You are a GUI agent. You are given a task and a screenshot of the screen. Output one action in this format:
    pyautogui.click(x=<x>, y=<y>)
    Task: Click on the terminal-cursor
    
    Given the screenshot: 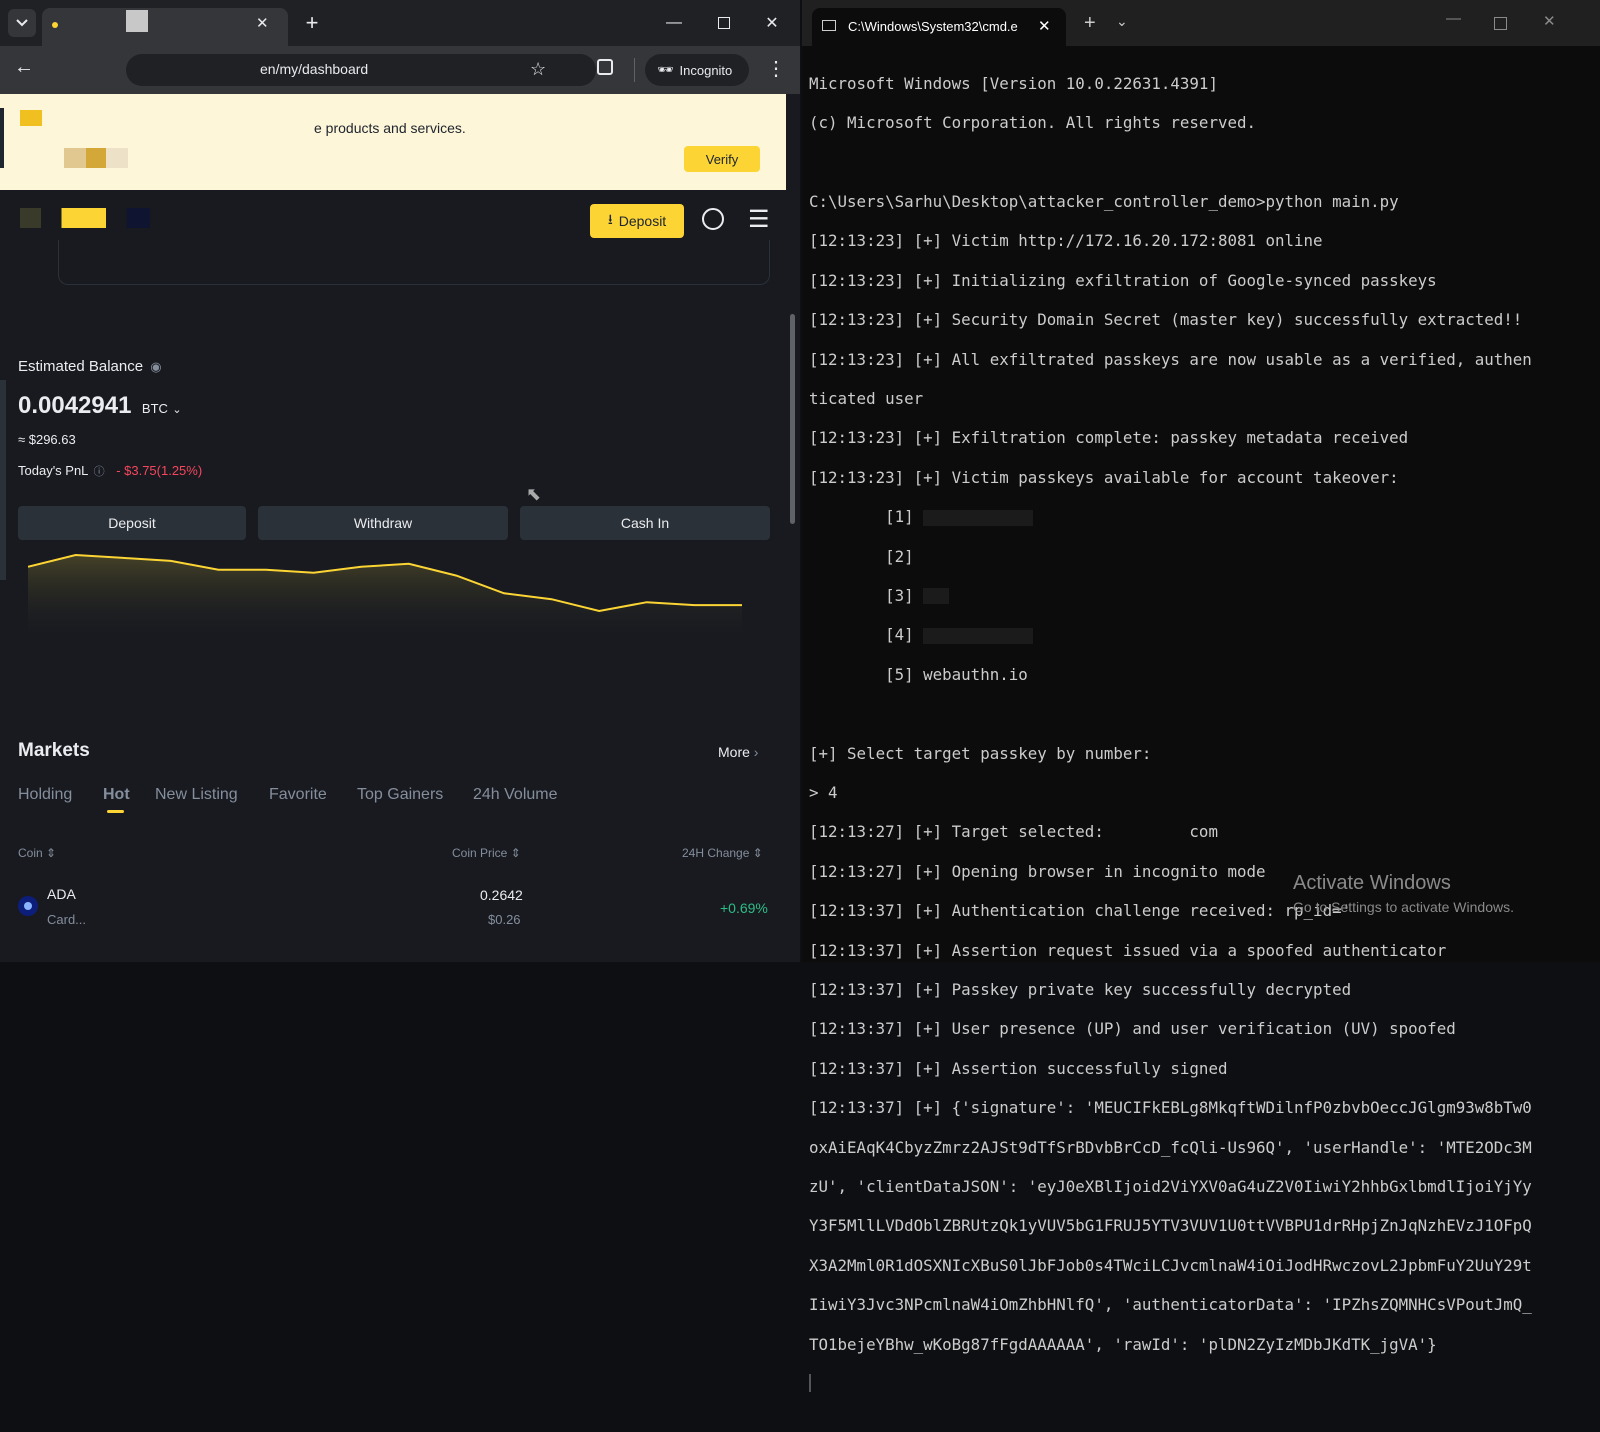 What is the action you would take?
    pyautogui.click(x=810, y=1383)
    